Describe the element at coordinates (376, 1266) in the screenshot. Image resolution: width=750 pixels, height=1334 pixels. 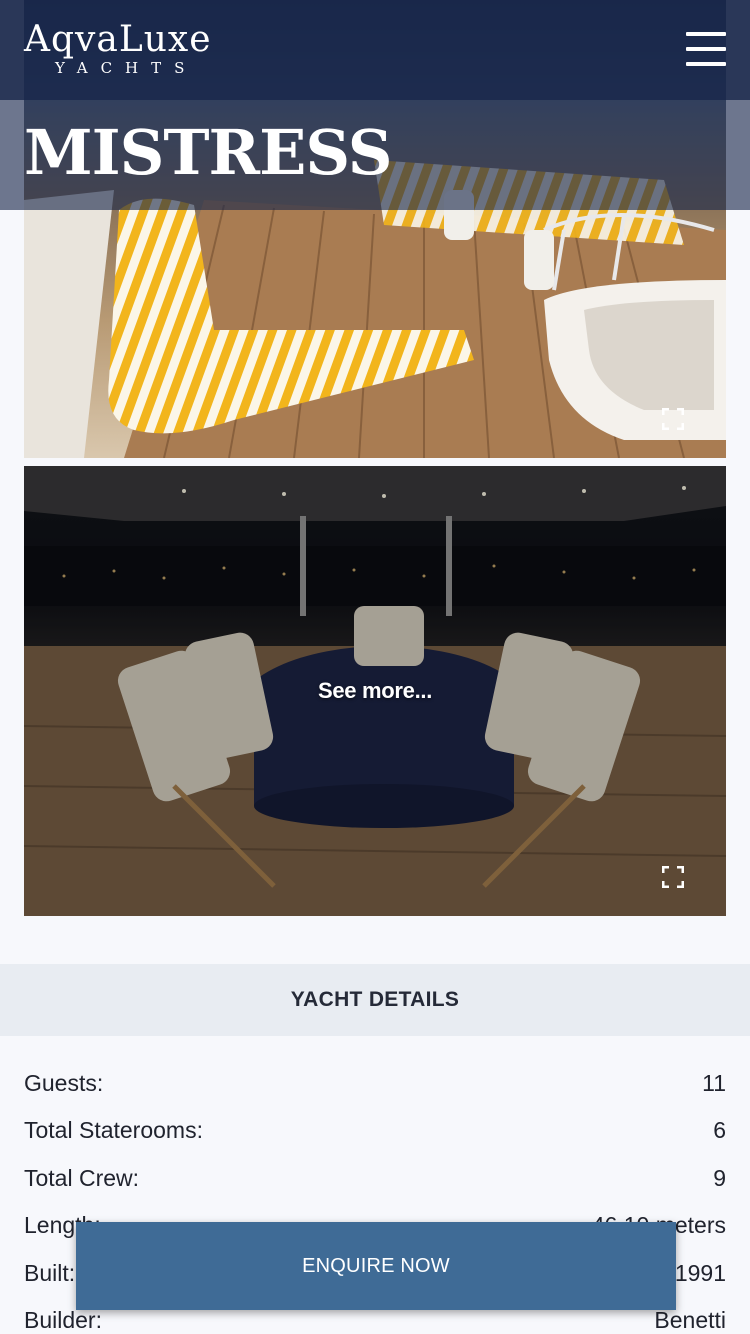
I see `enquire-now-button: ENQUIRE NOW` at that location.